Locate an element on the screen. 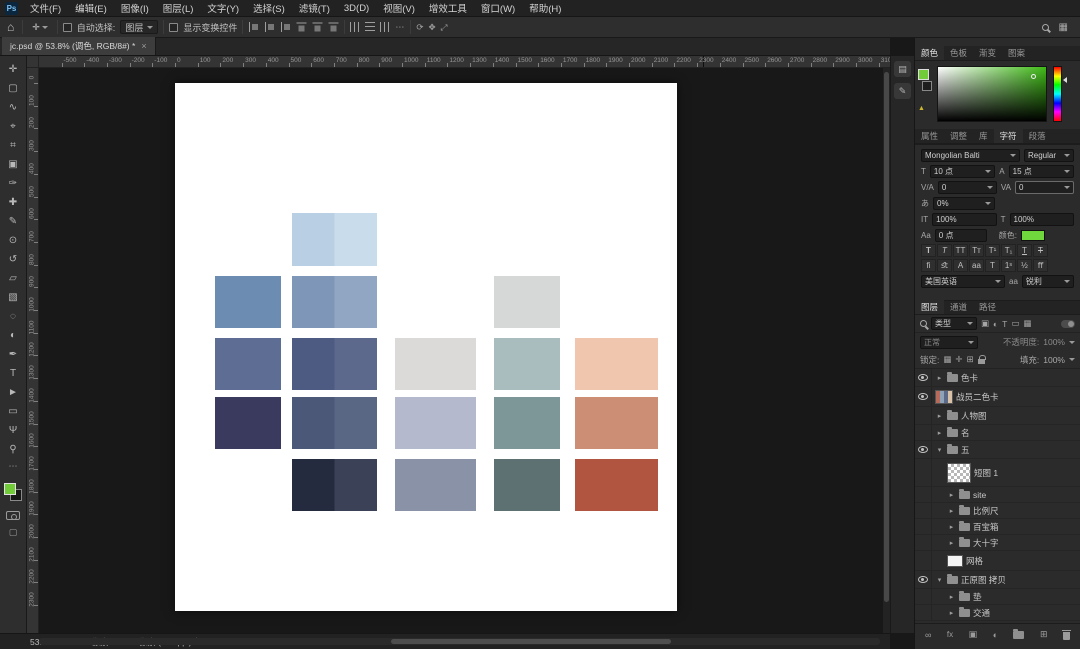  layer-row: 网格 is located at coordinates (997, 561).